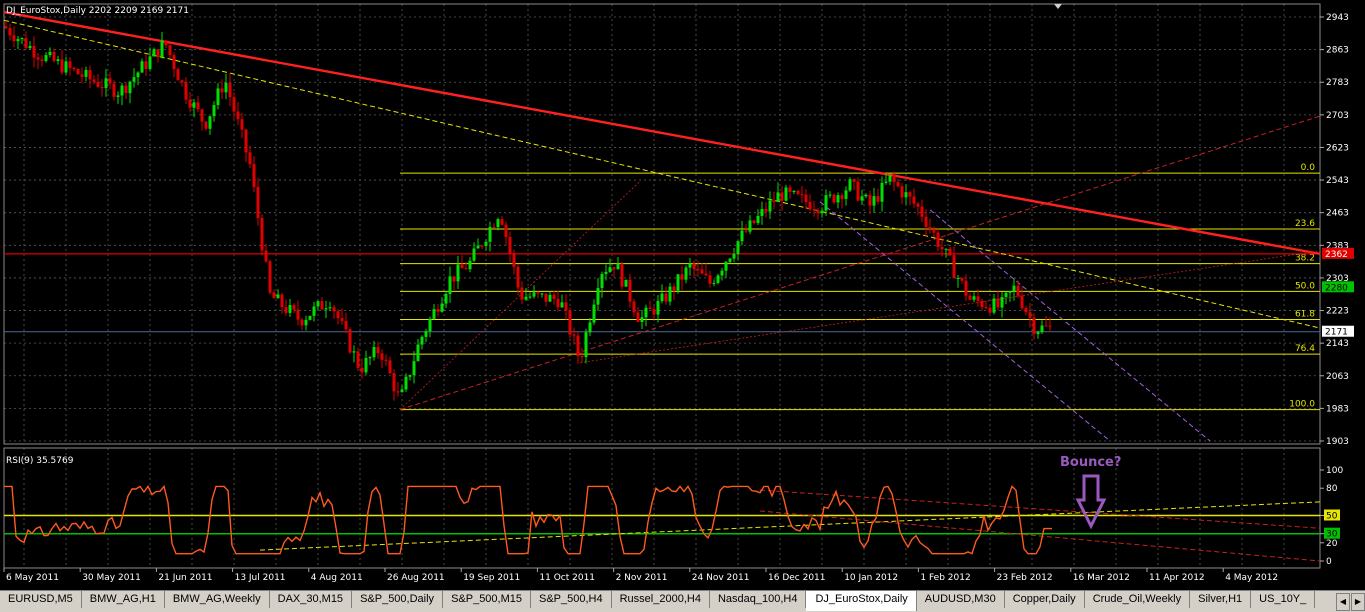  What do you see at coordinates (1283, 599) in the screenshot?
I see `chart-tab: US_10Y_` at bounding box center [1283, 599].